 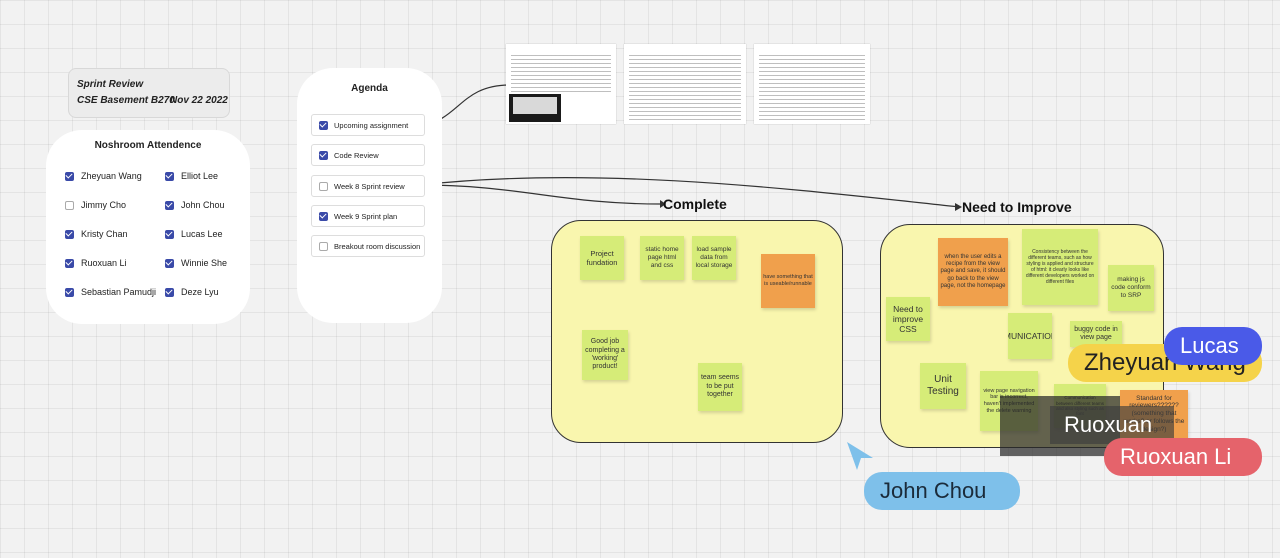 I want to click on attendance-item: Deze Lyu, so click(x=192, y=292).